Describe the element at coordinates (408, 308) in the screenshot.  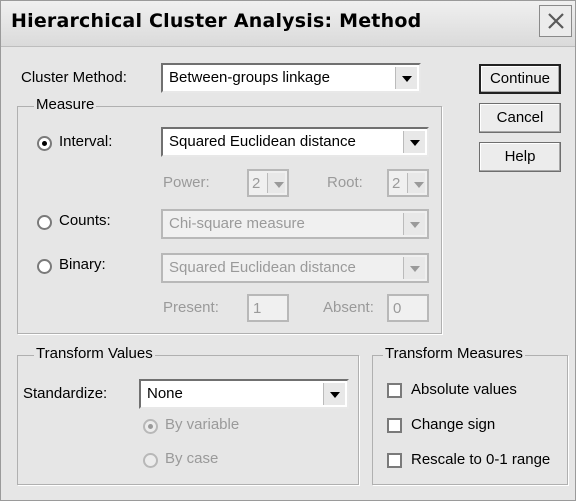
I see `absent-field: 0` at that location.